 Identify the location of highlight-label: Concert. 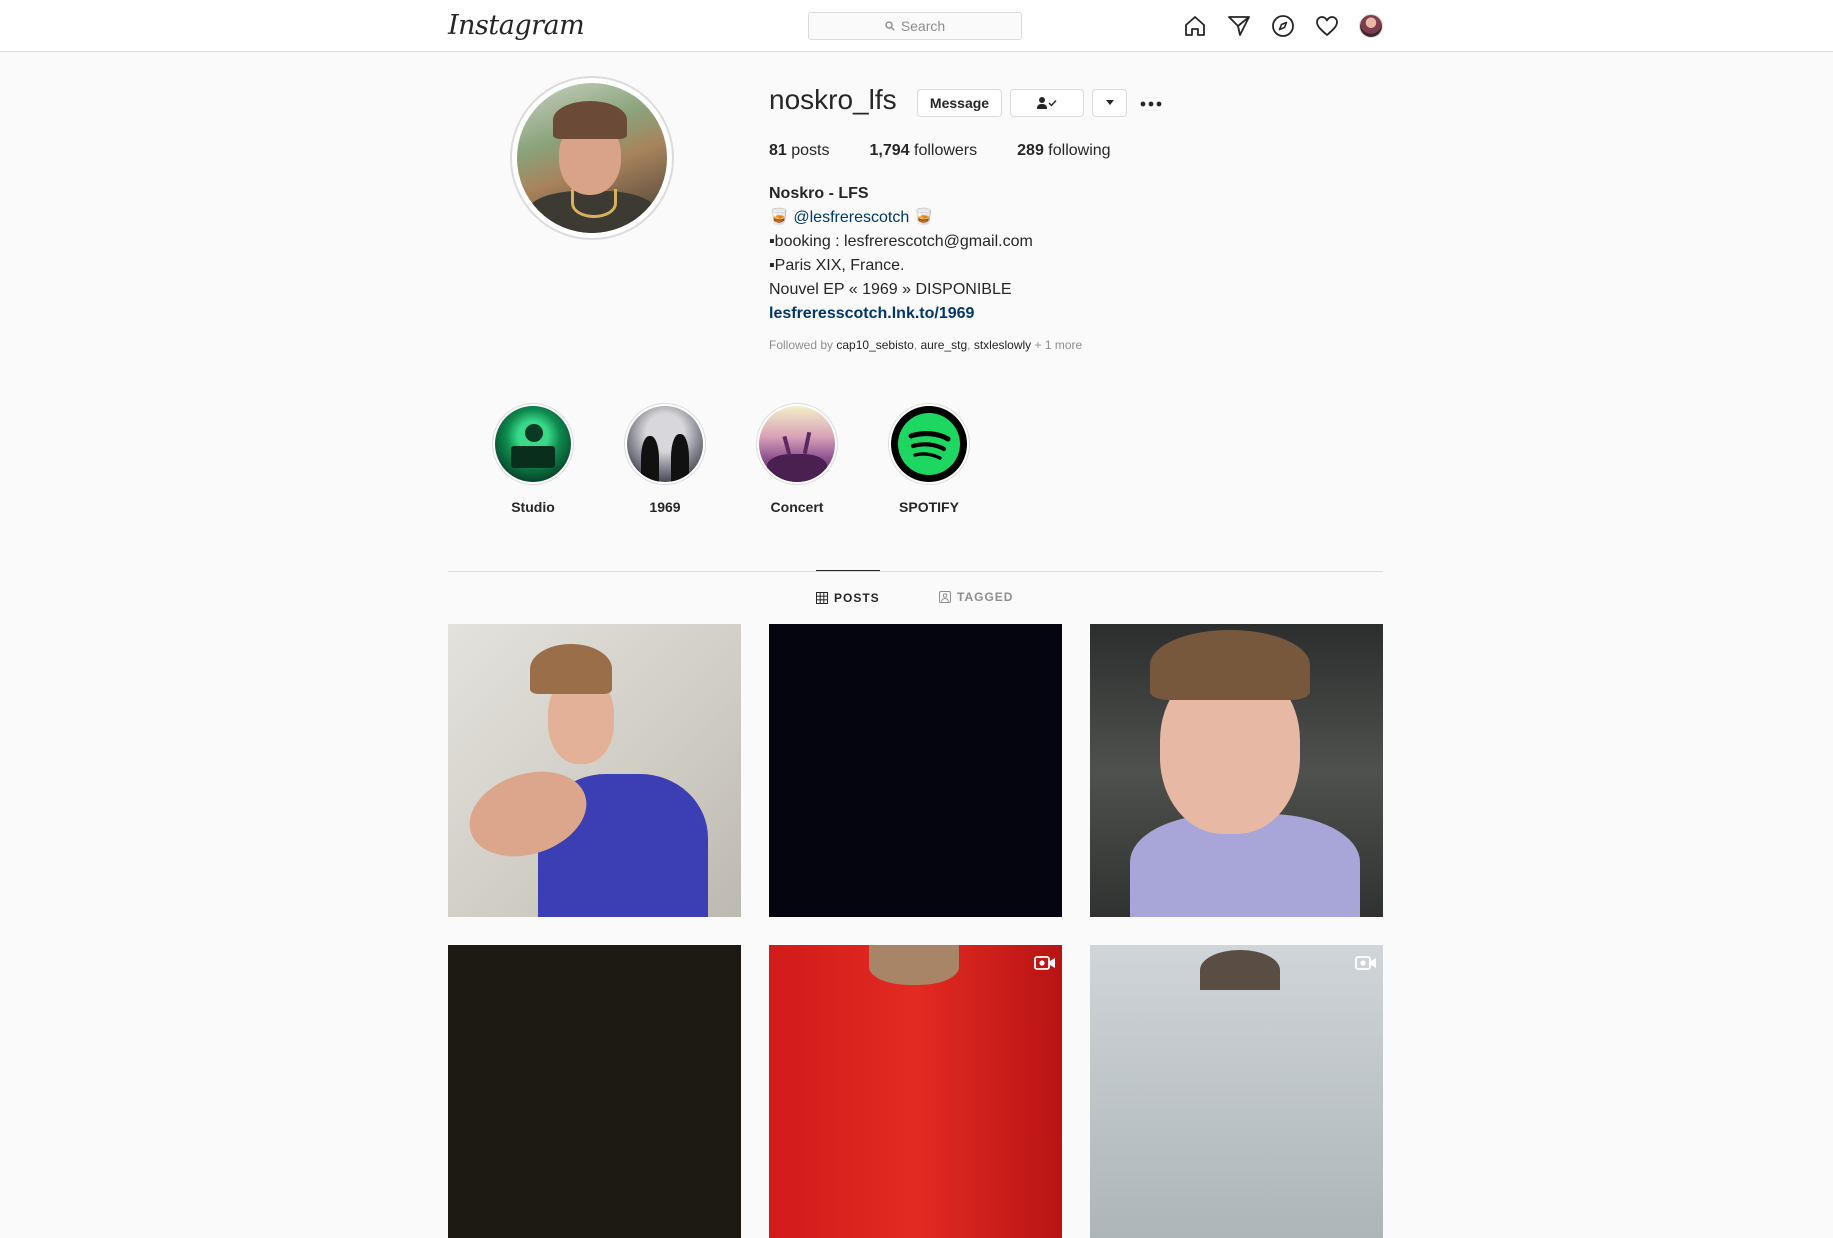
(797, 507).